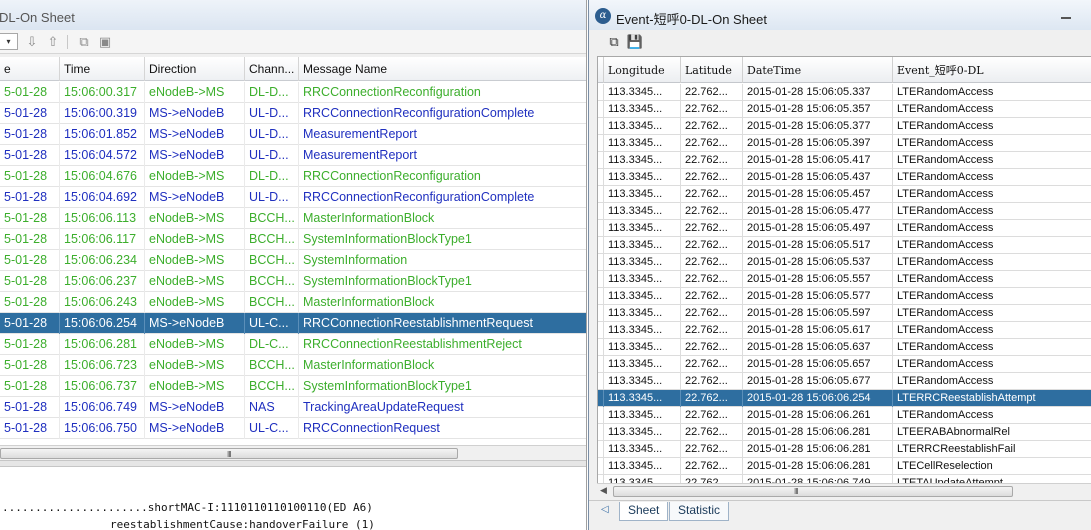 The height and width of the screenshot is (530, 1091). I want to click on cell-event: LTERRCReestablishAttempt, so click(992, 398).